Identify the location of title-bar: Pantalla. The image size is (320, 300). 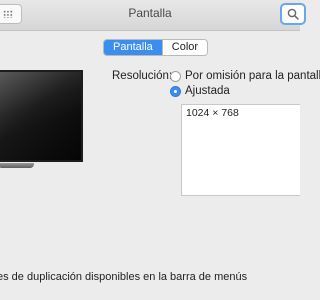
(153, 15).